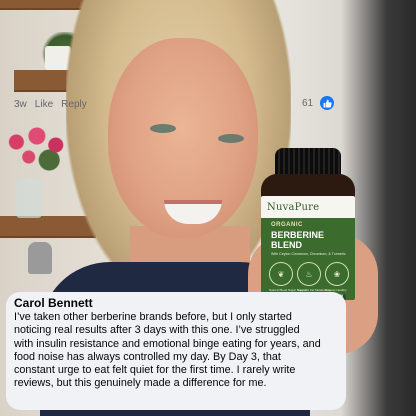 The height and width of the screenshot is (416, 416). I want to click on thumbs-up-glyph, so click(327, 103).